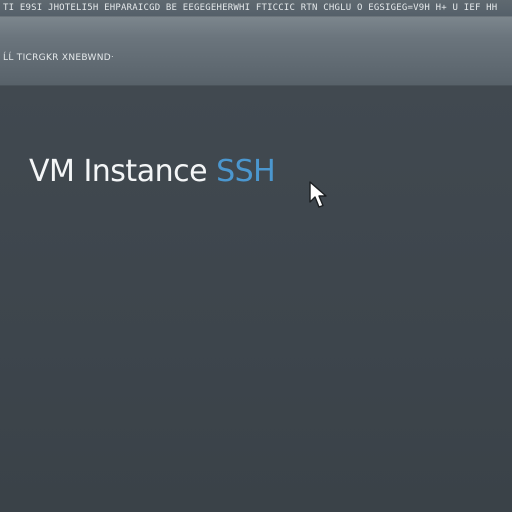  I want to click on page-title-primary: VM Instance, so click(123, 171).